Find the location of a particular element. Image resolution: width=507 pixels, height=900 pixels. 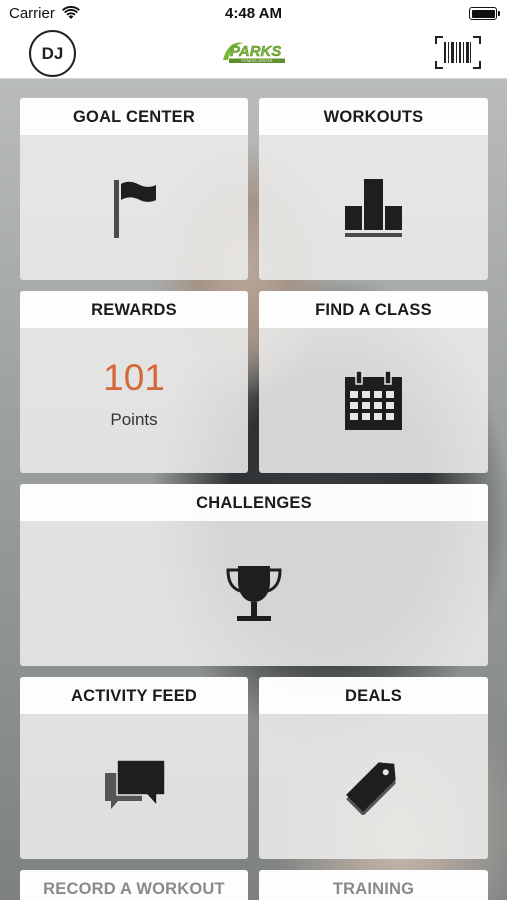

svg-text: PARKS is located at coordinates (255, 51).